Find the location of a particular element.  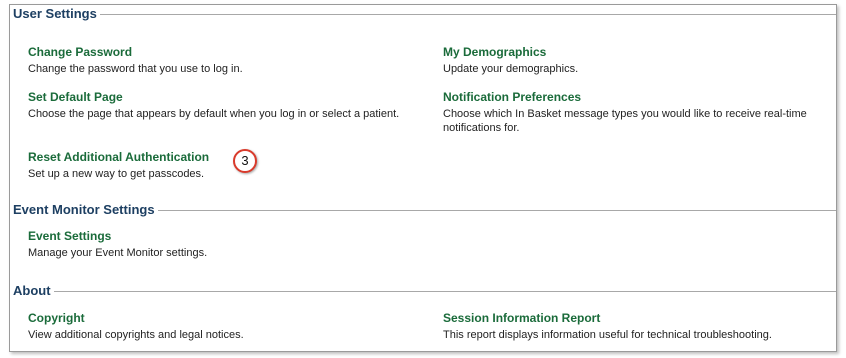

callout-number-badge: 3 is located at coordinates (245, 161).